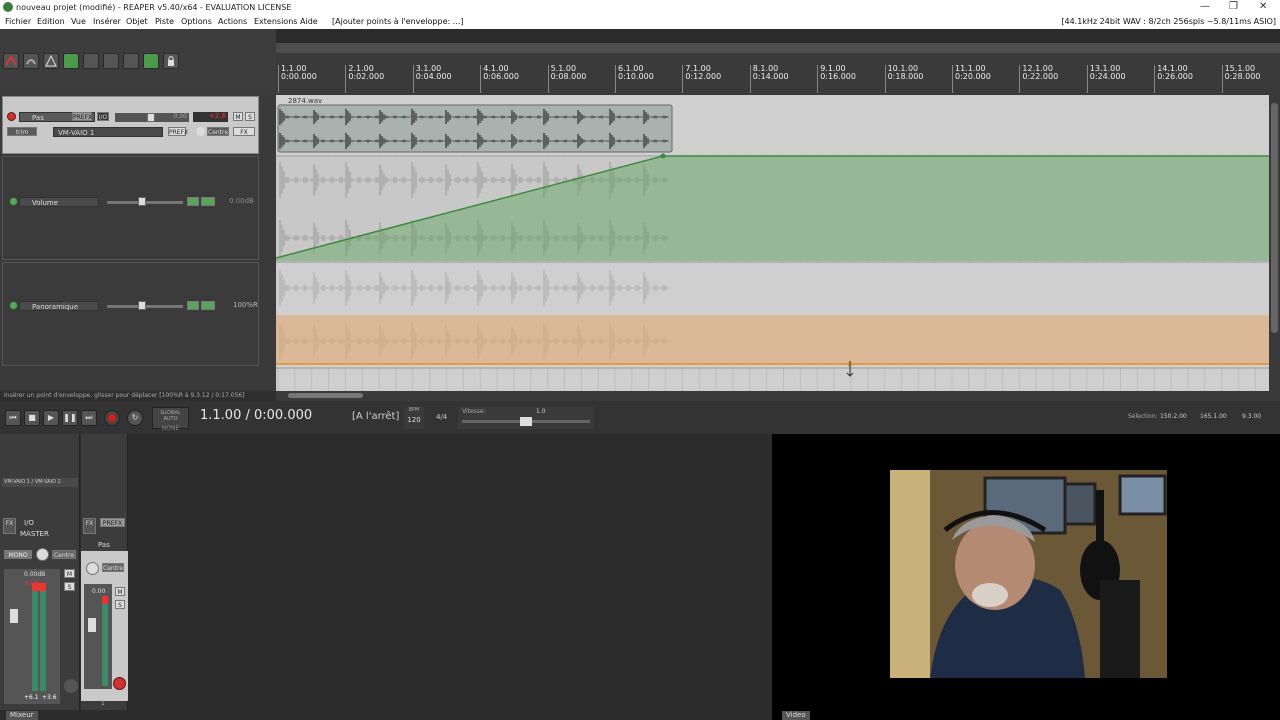 The image size is (1280, 720). Describe the element at coordinates (11, 116) in the screenshot. I see `record-arm-icon` at that location.